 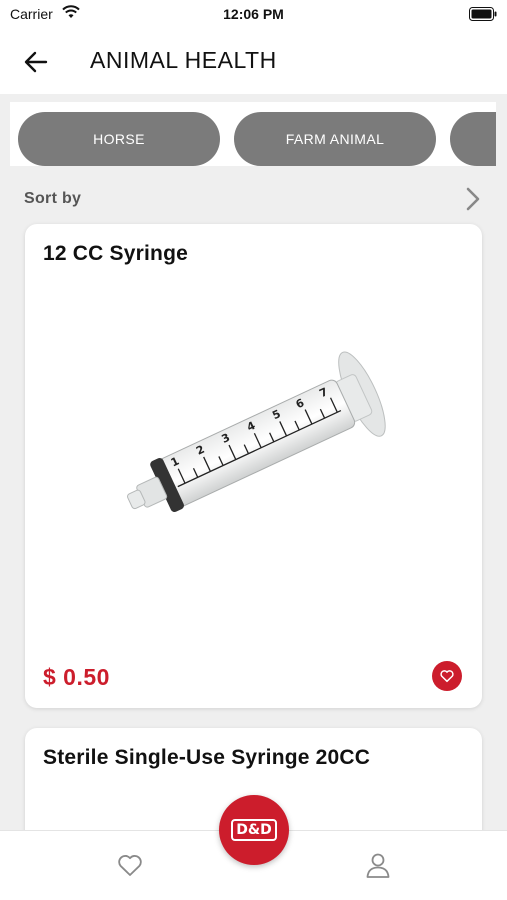 I want to click on header: ANIMAL HEALTH, so click(x=253, y=62).